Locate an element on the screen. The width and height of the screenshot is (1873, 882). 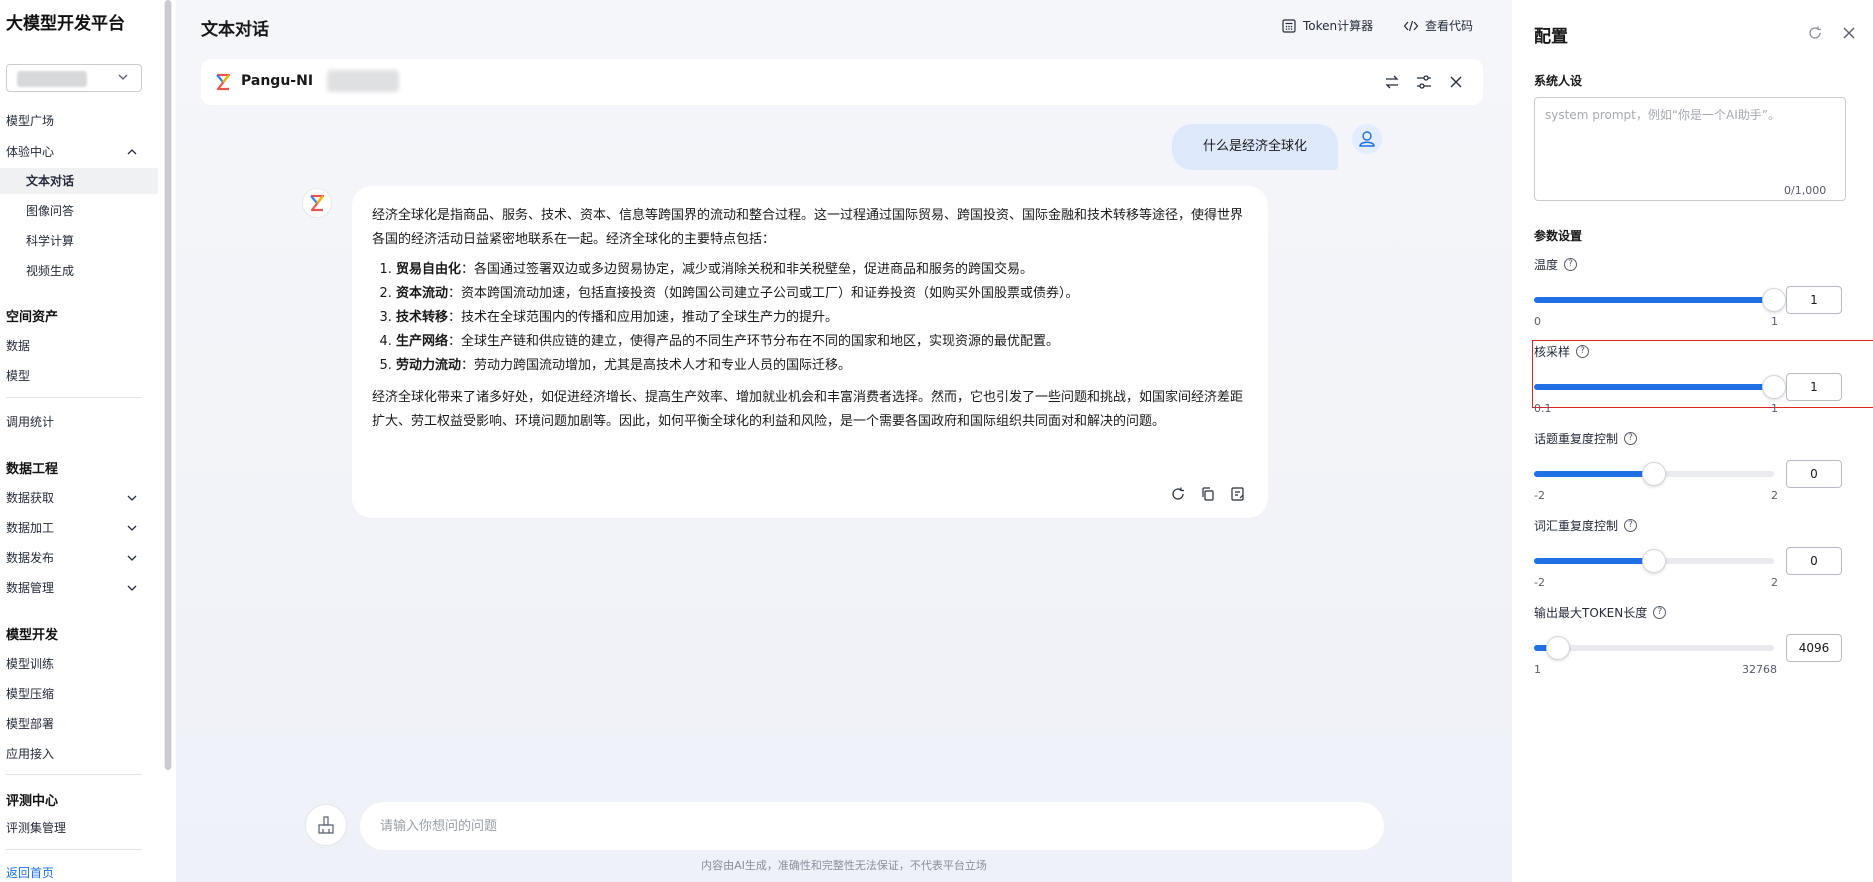
model-name-redacted is located at coordinates (363, 81).